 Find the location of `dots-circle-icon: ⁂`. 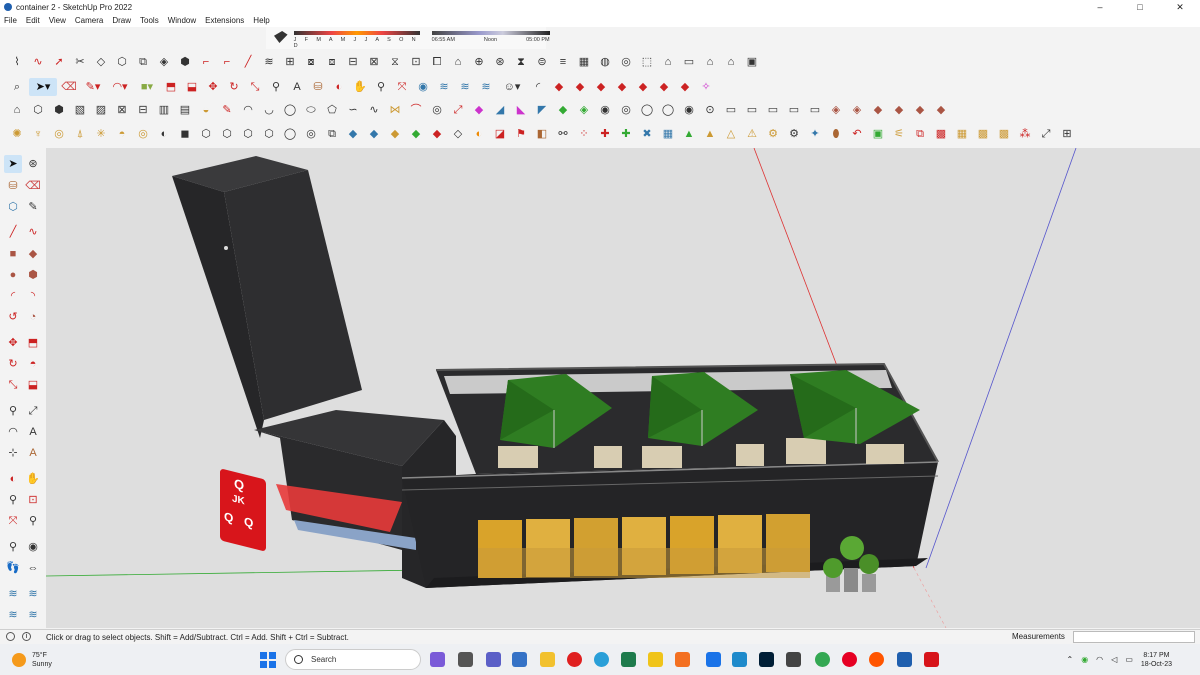

dots-circle-icon: ⁂ is located at coordinates (1025, 134).